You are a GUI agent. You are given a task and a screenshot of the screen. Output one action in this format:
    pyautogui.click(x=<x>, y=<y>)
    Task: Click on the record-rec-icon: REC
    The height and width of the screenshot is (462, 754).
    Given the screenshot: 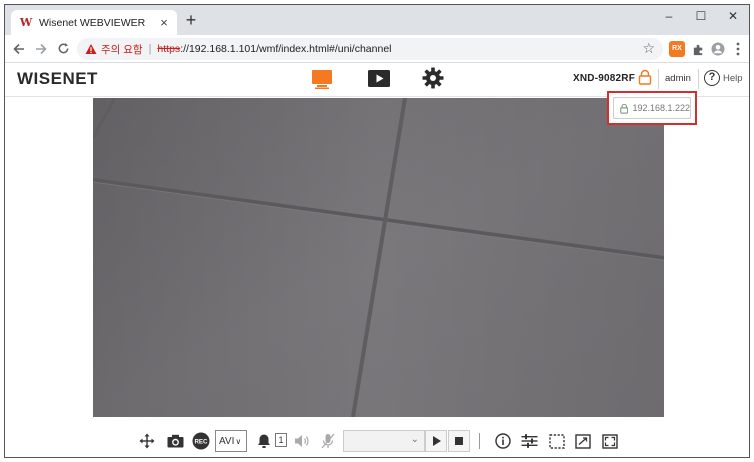 What is the action you would take?
    pyautogui.click(x=201, y=441)
    